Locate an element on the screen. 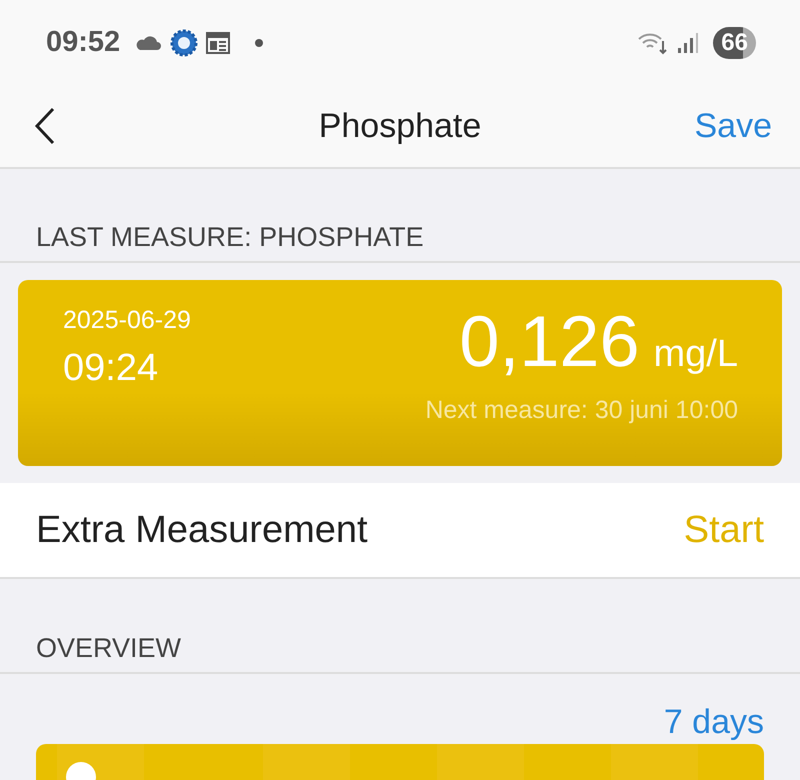  save-button: Save is located at coordinates (733, 126).